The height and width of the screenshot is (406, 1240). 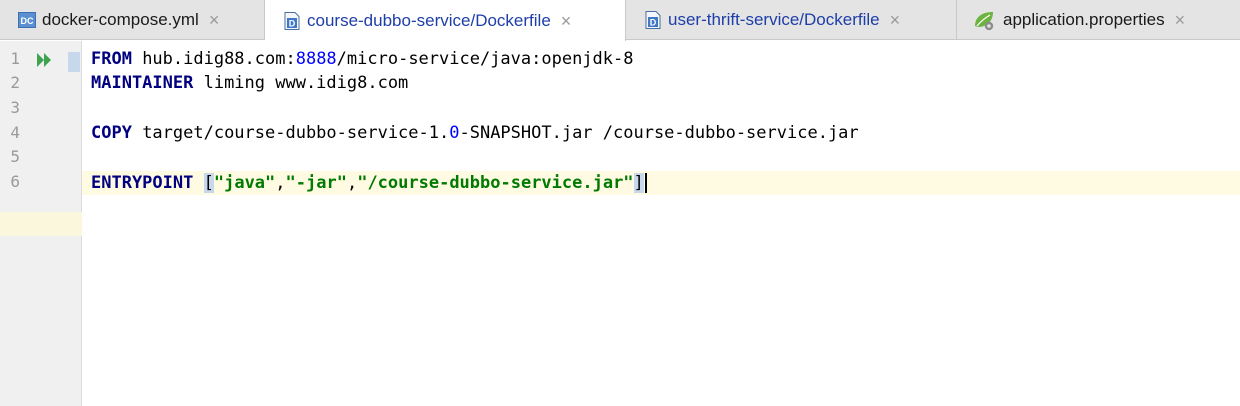 I want to click on string-token: "/course-dubbo-service.jar", so click(x=495, y=183).